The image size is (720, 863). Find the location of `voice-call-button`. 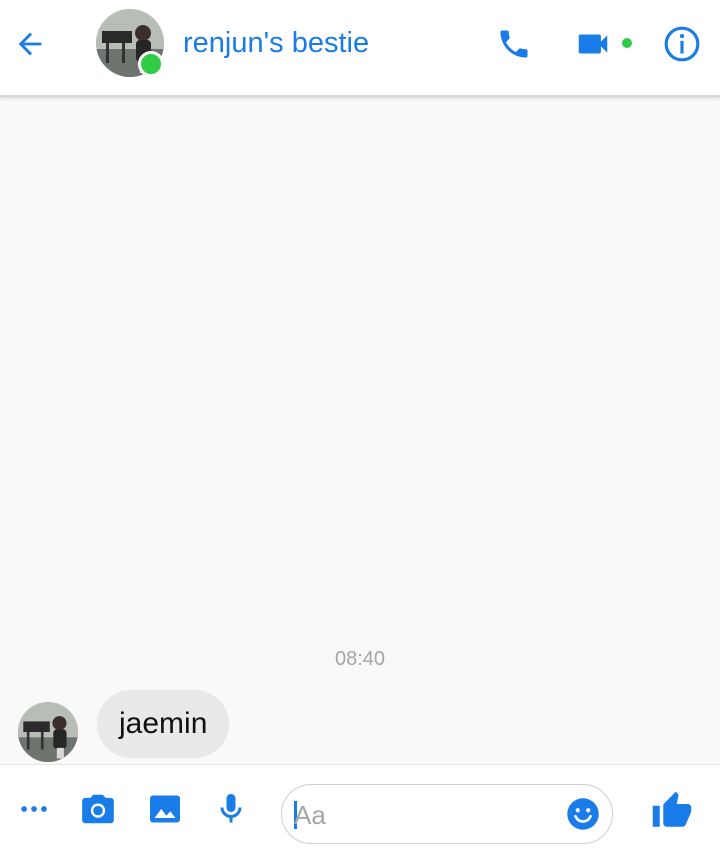

voice-call-button is located at coordinates (514, 44).